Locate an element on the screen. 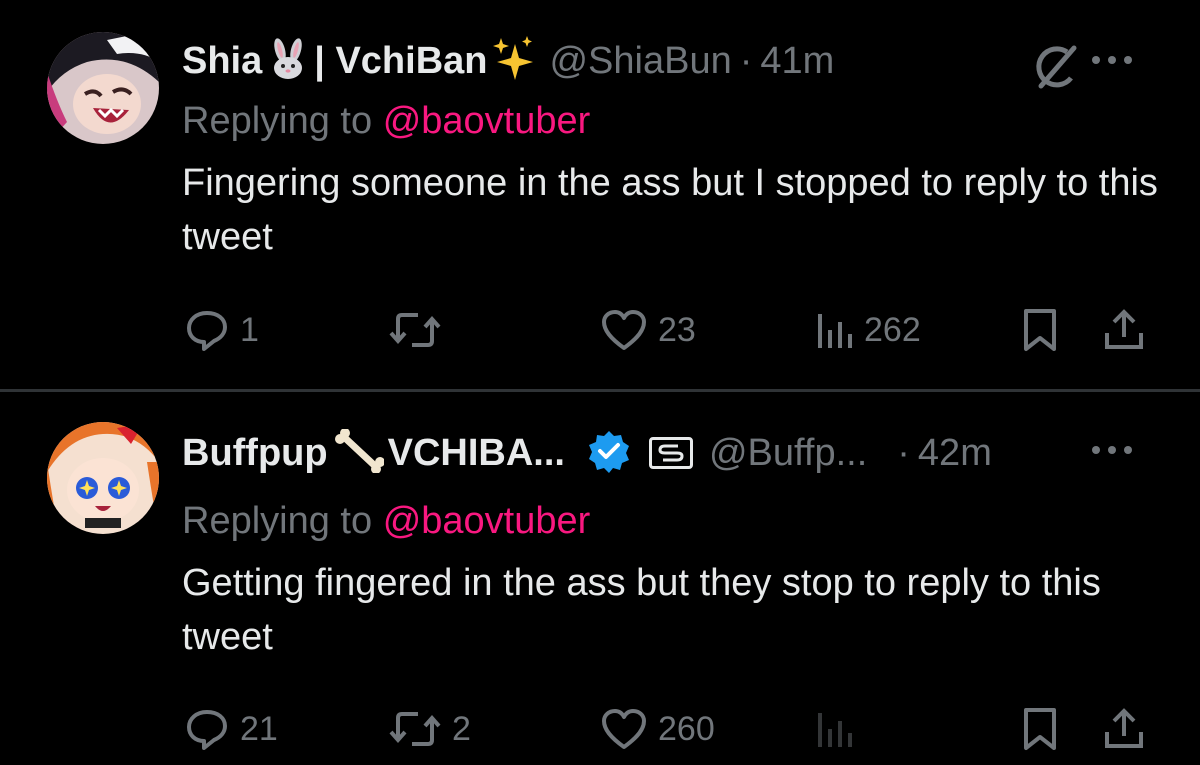 Image resolution: width=1200 pixels, height=765 pixels. verified-badge-icon is located at coordinates (609, 453).